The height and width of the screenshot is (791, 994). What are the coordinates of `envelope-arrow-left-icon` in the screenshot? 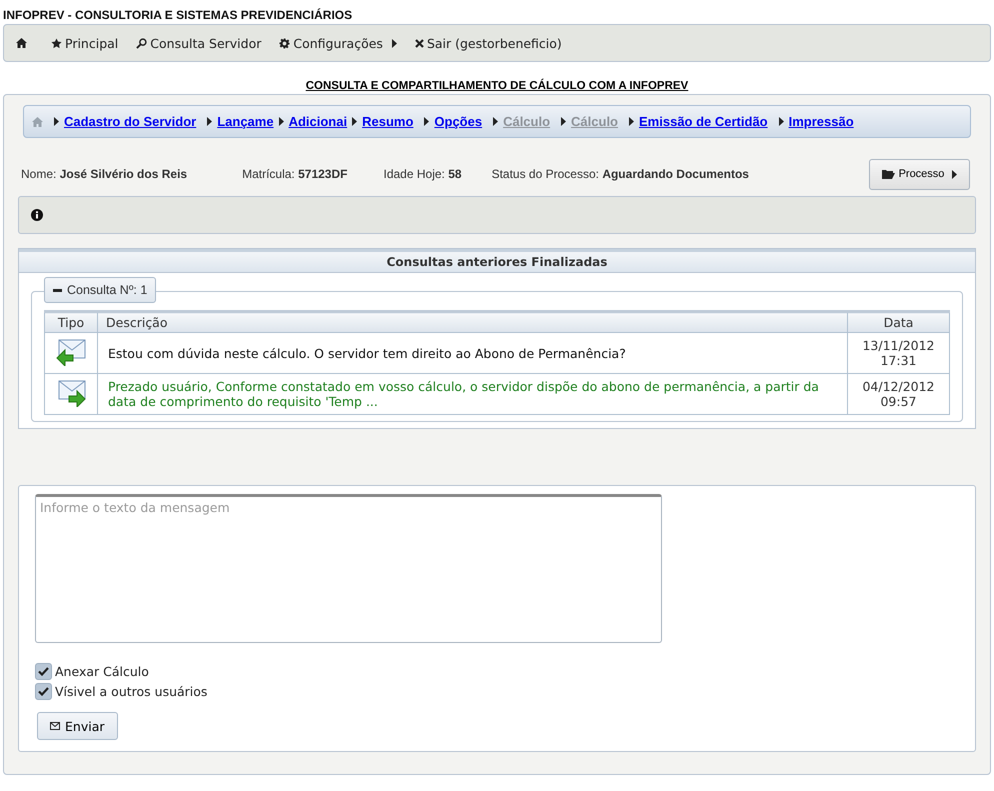 It's located at (71, 352).